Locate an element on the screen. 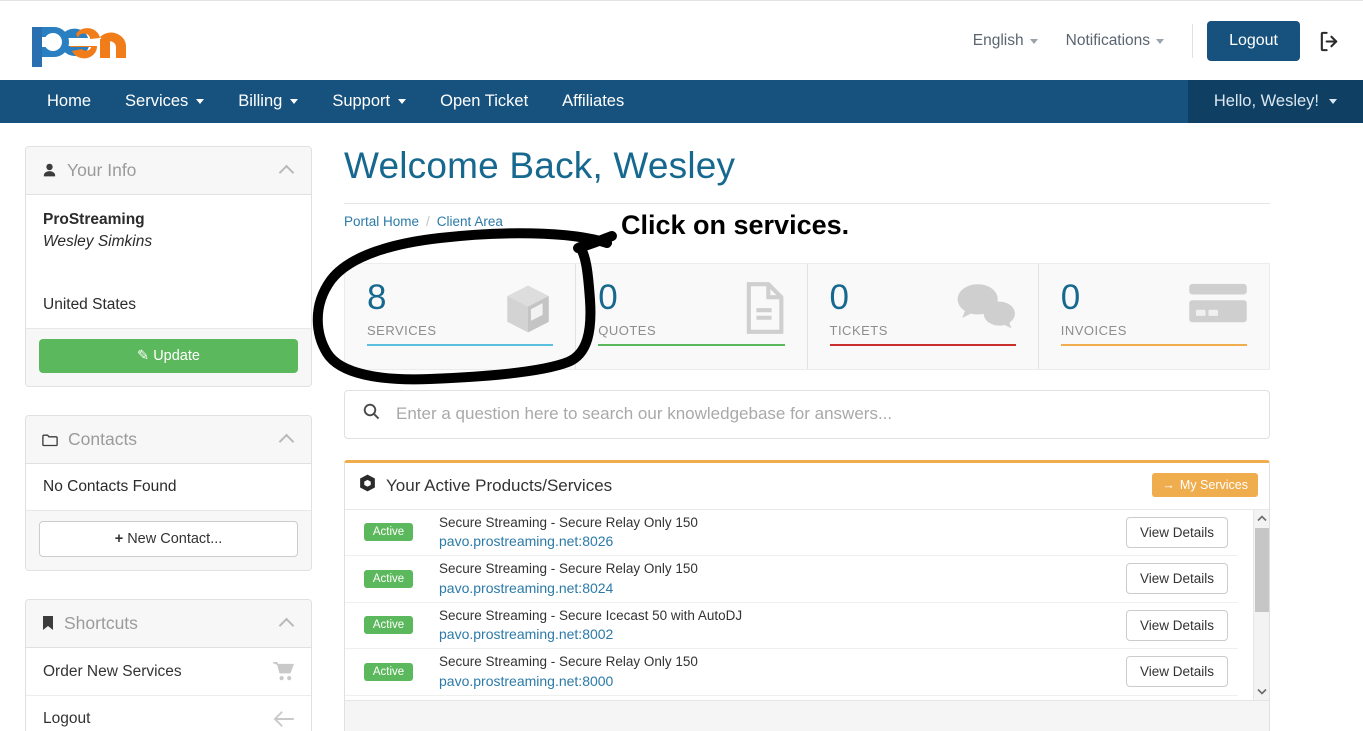  service-hostname: pavo.prostreaming.net:8000 is located at coordinates (782, 682).